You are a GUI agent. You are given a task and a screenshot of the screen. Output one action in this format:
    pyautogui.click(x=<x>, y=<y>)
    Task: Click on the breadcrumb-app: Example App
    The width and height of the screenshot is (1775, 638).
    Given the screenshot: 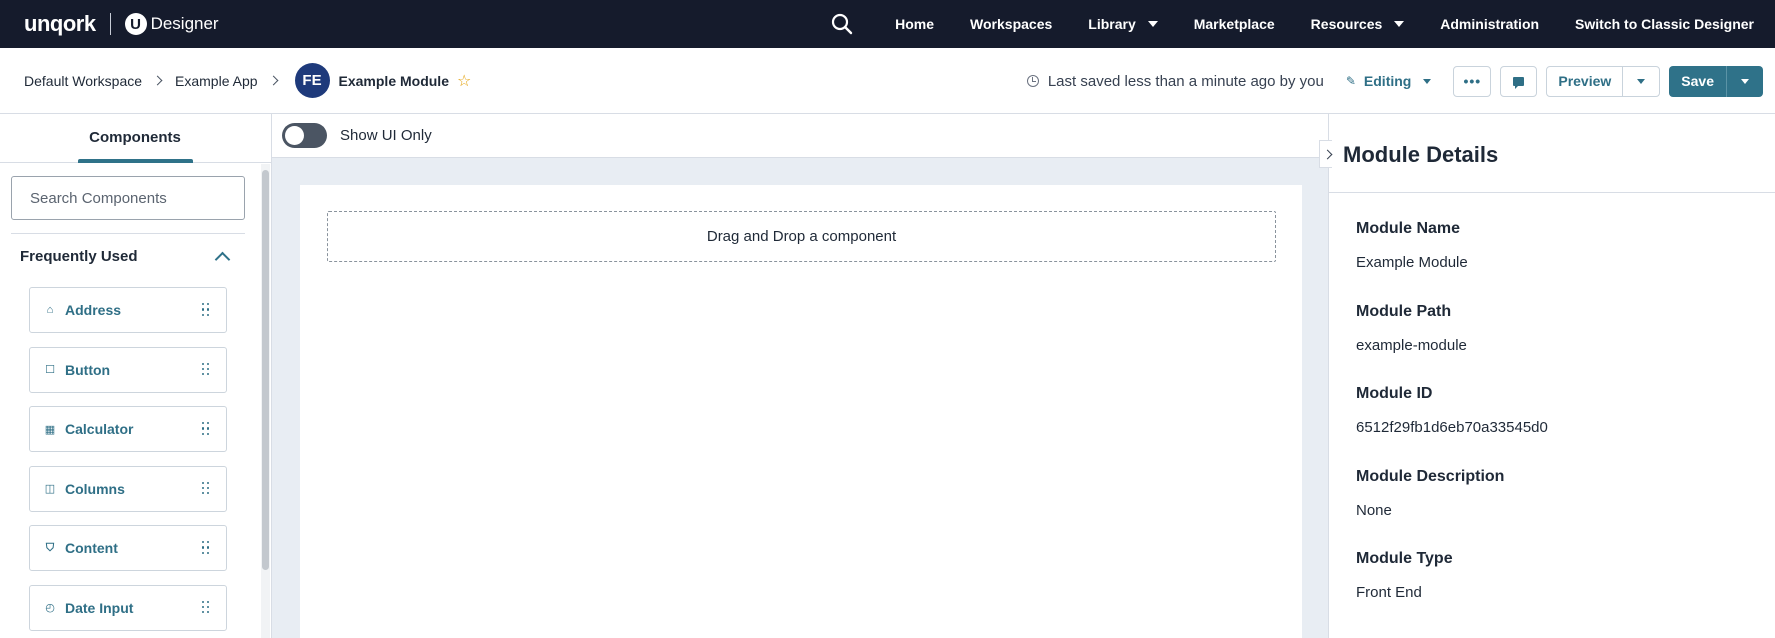 What is the action you would take?
    pyautogui.click(x=216, y=81)
    